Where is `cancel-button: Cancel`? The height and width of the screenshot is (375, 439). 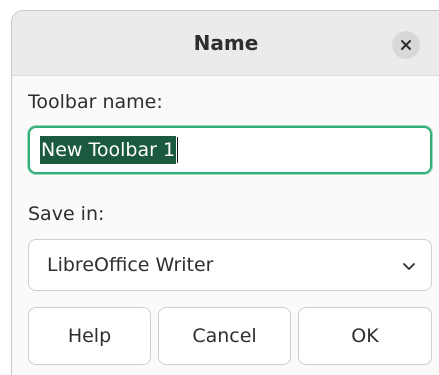 cancel-button: Cancel is located at coordinates (224, 336).